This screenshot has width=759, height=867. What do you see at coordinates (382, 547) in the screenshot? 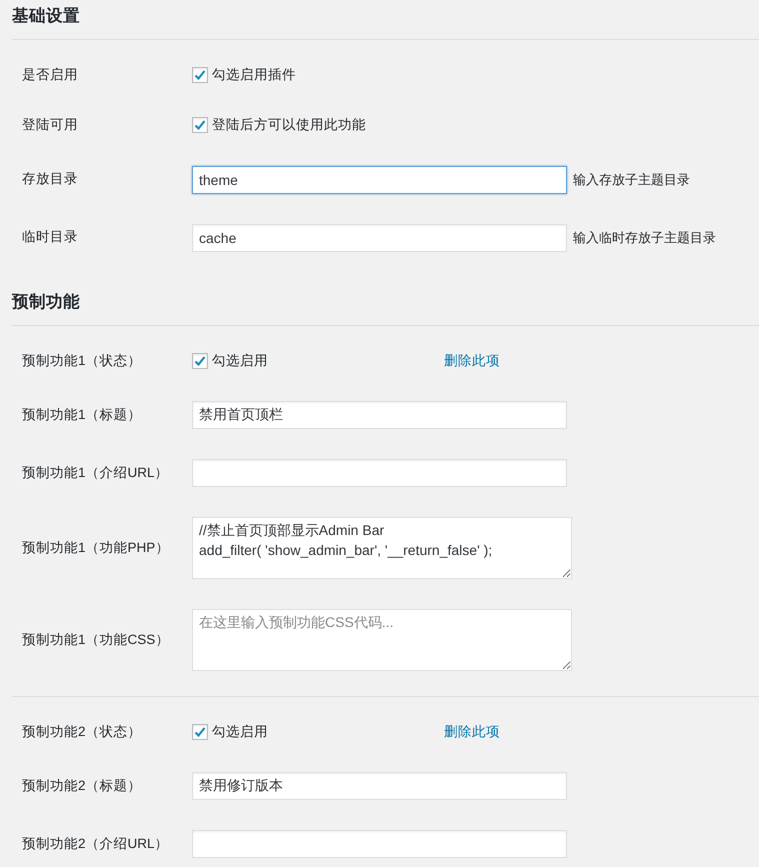
I see `code-textarea: //禁止首页顶部显示Admin Bar add_filter( 'show_admin_bar', '__return_false' );` at bounding box center [382, 547].